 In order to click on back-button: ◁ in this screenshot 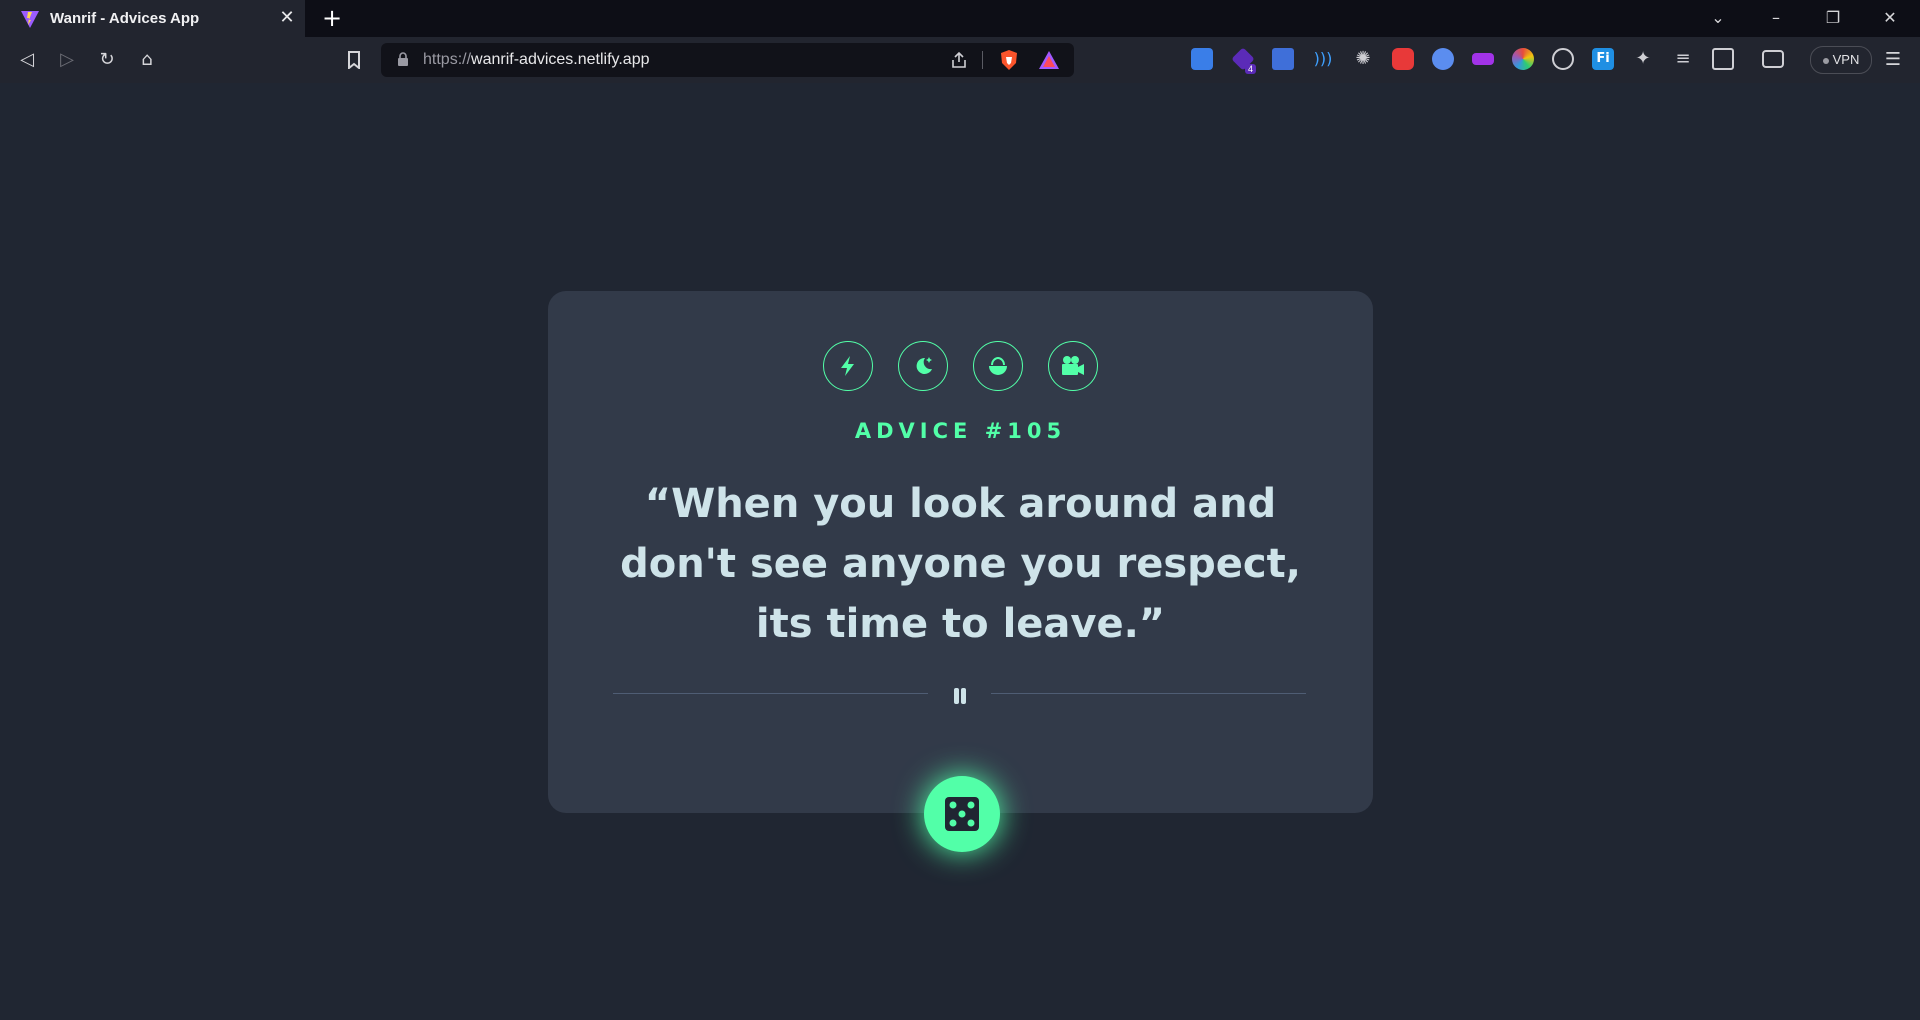, I will do `click(27, 60)`.